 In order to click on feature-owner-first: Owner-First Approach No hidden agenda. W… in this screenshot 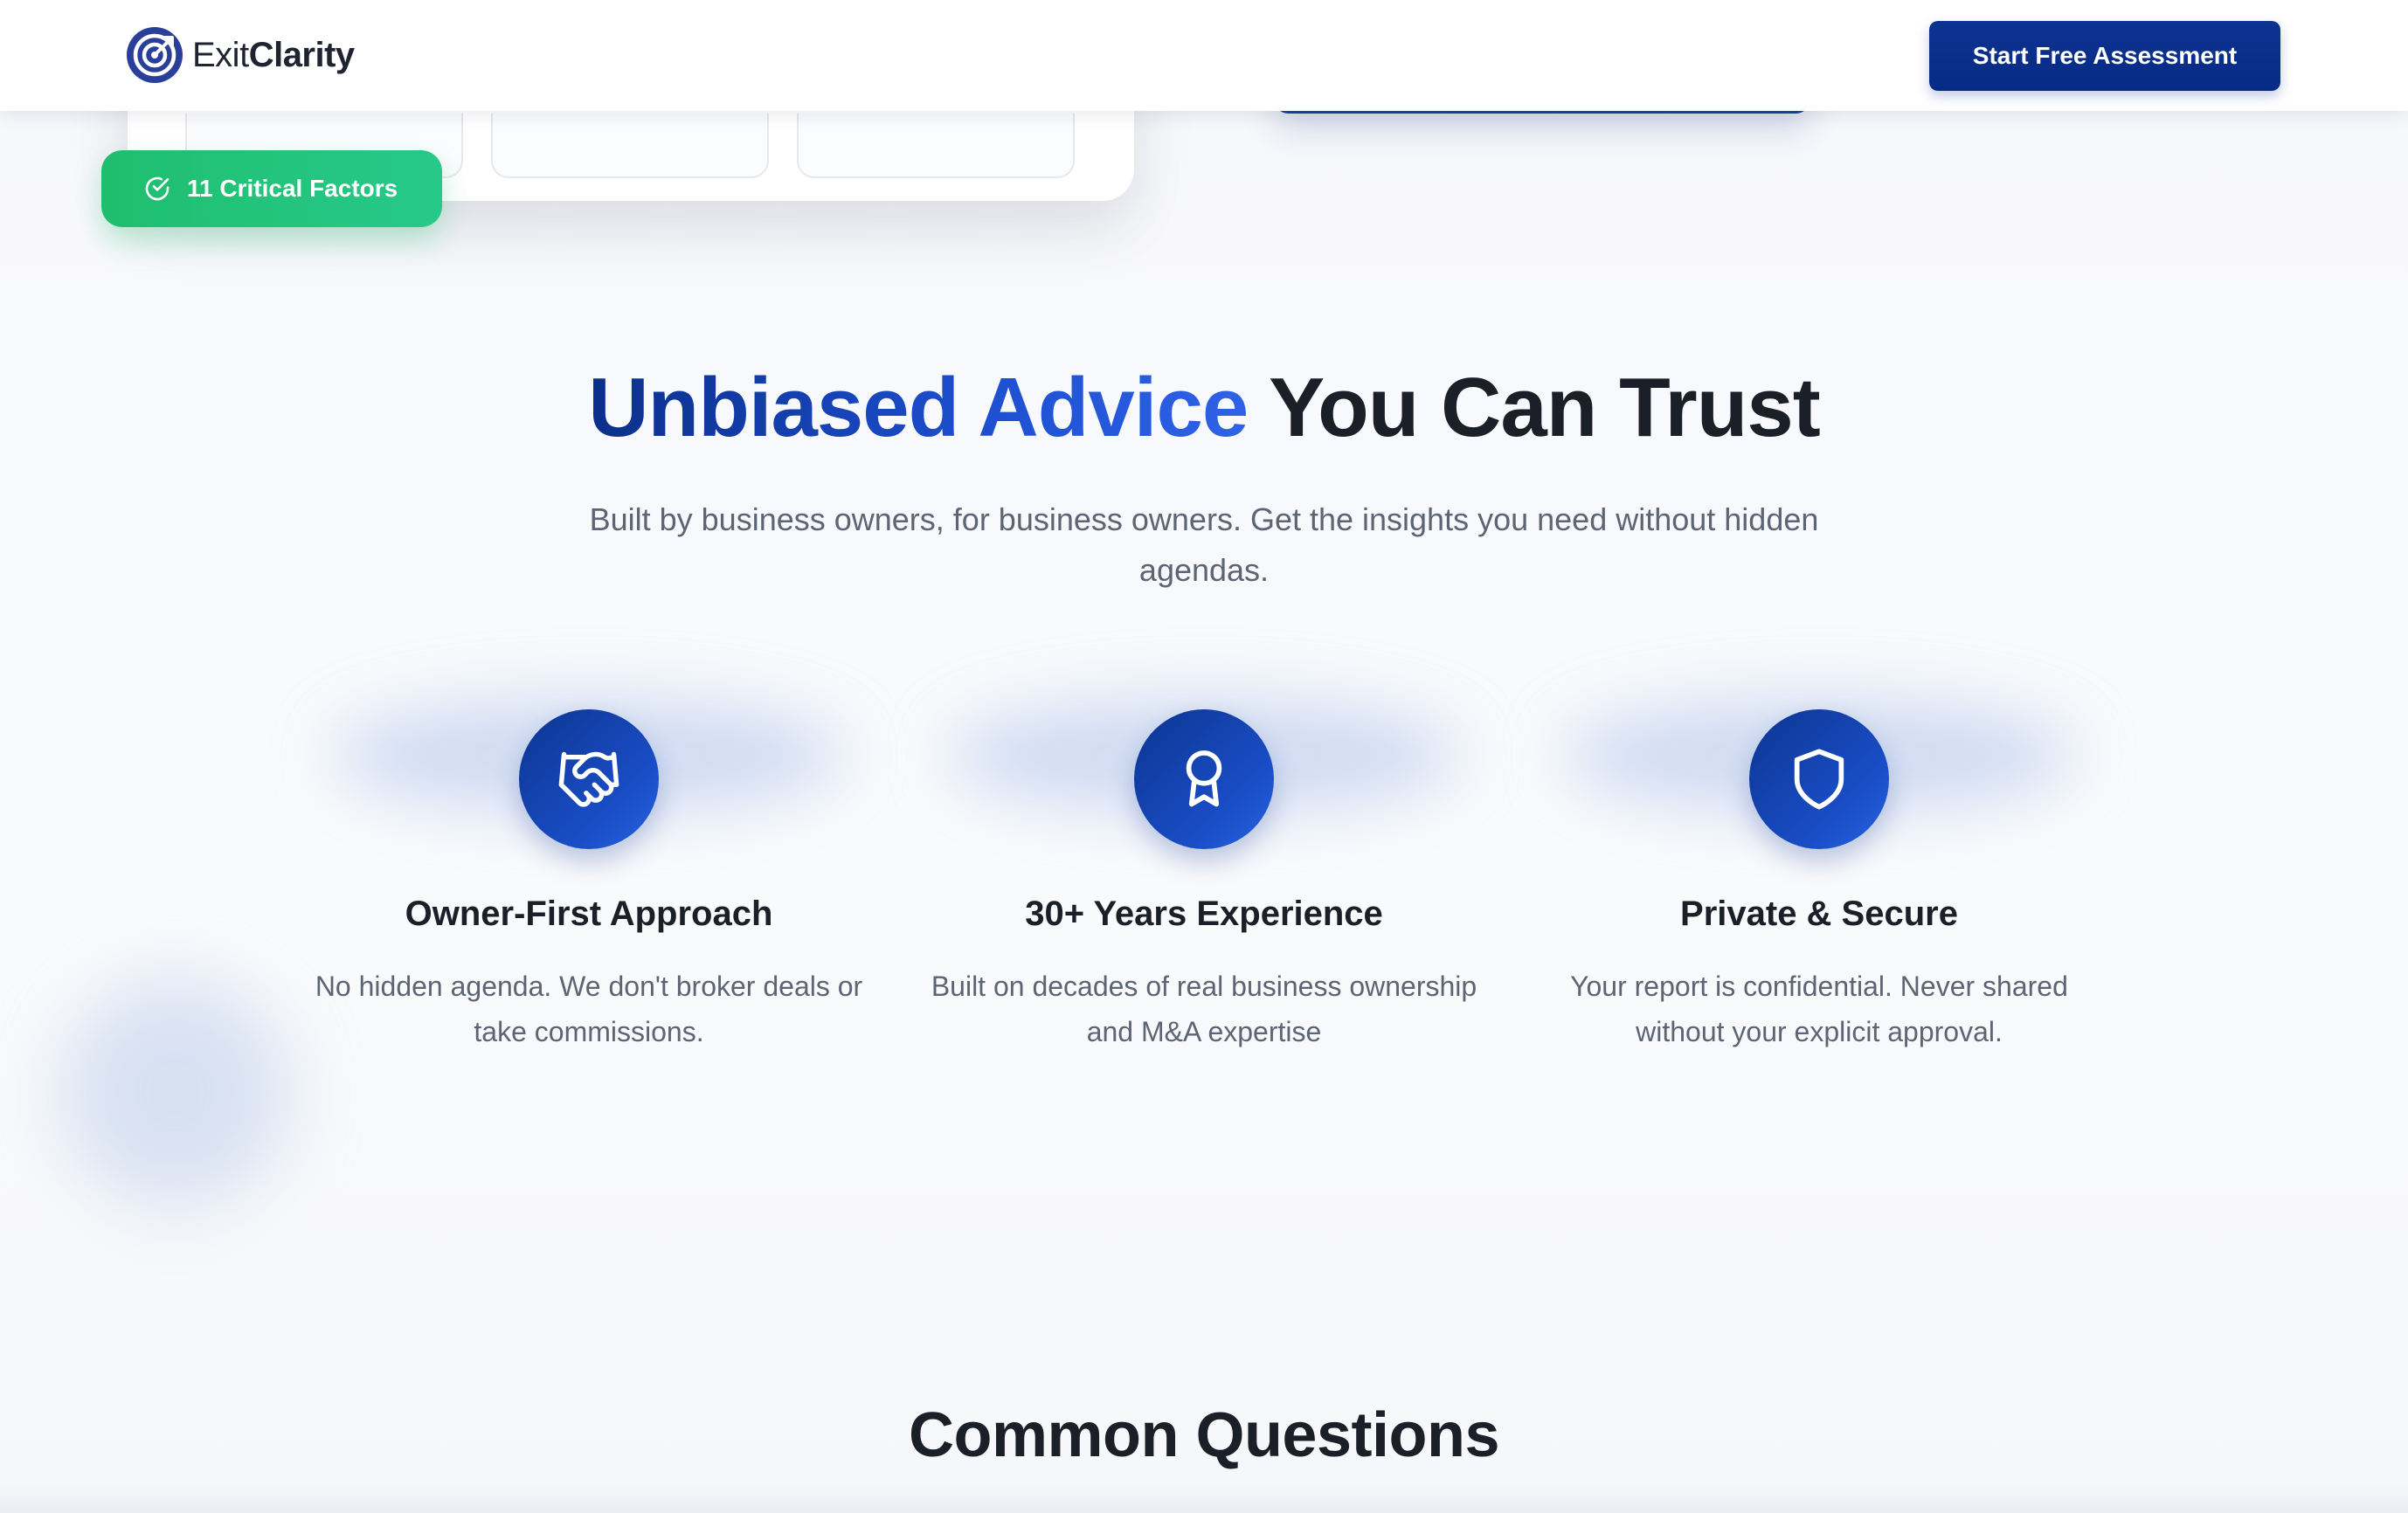, I will do `click(588, 859)`.